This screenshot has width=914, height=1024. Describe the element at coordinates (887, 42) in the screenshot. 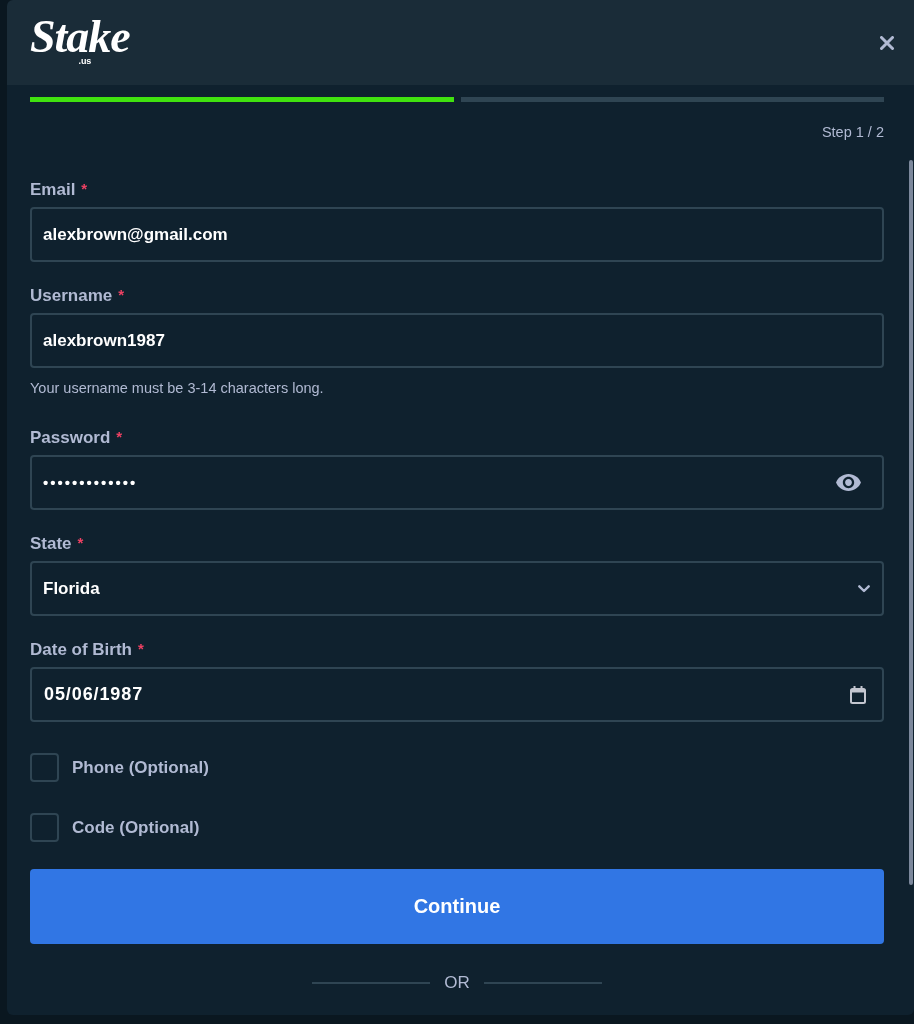

I see `close-icon` at that location.